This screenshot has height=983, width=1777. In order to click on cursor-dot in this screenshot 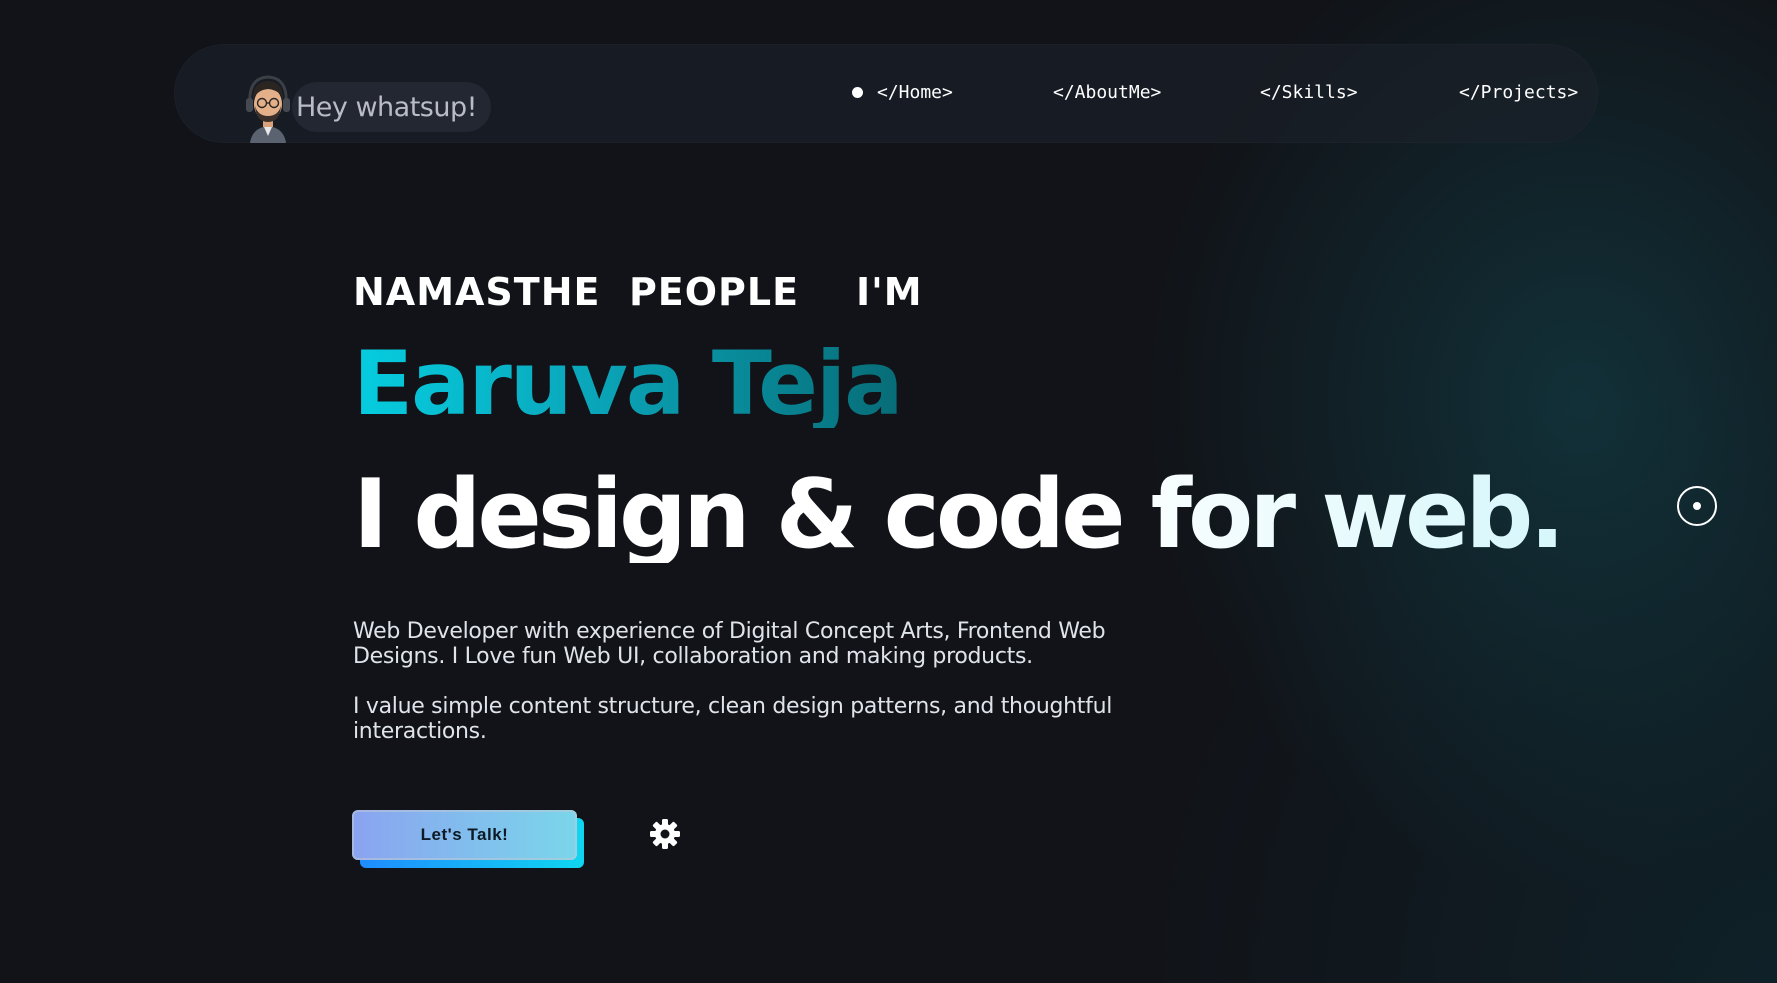, I will do `click(1697, 506)`.